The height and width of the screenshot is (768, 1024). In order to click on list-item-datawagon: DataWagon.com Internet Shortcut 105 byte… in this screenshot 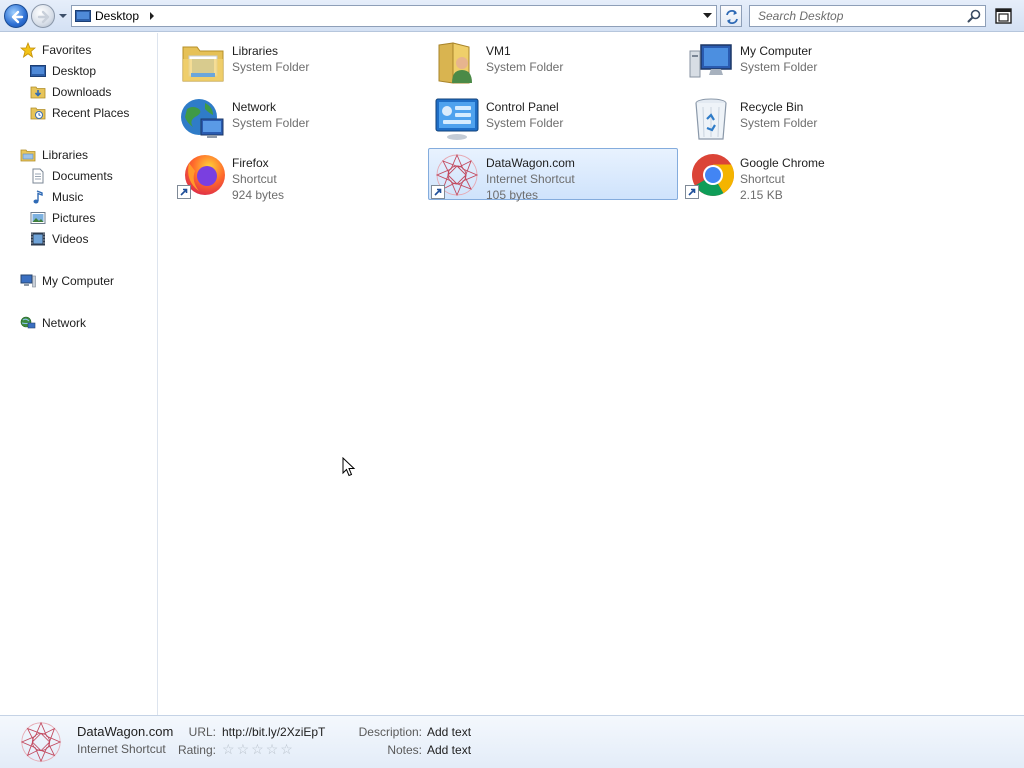, I will do `click(553, 175)`.